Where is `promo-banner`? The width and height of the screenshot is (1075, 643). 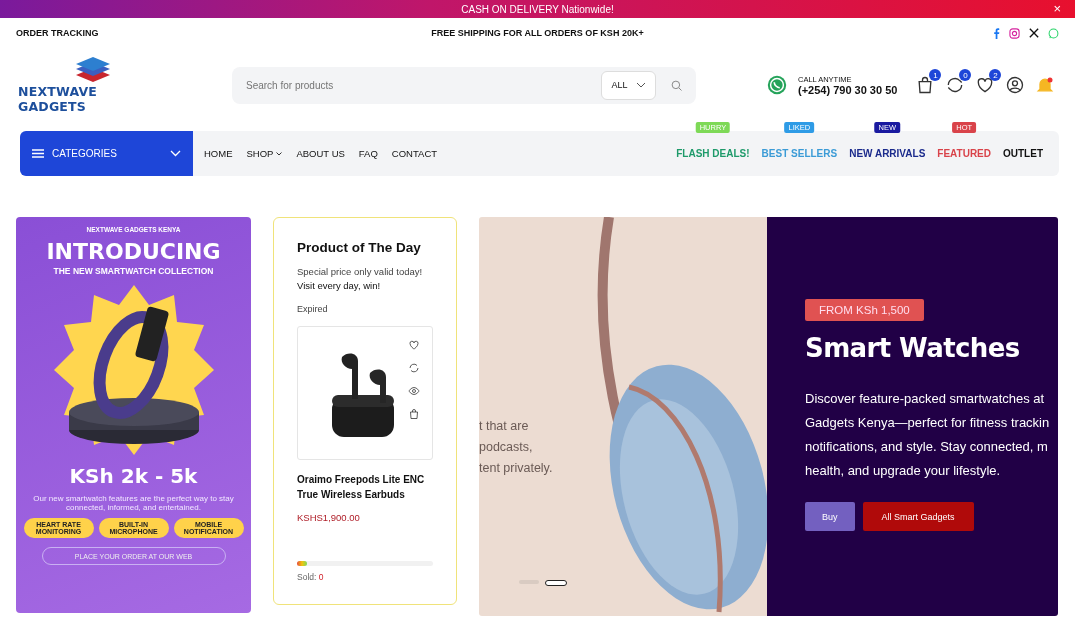
promo-banner is located at coordinates (133, 415).